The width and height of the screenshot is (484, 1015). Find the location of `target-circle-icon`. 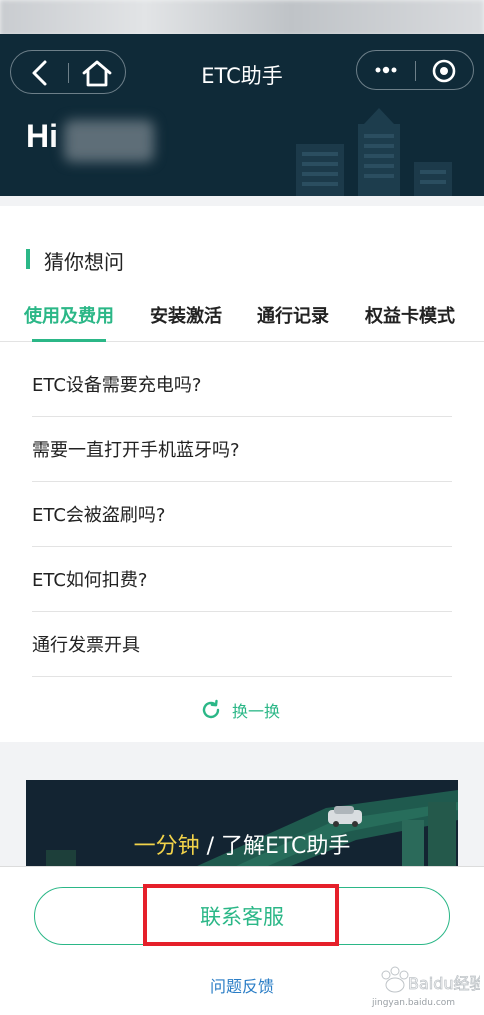

target-circle-icon is located at coordinates (444, 71).